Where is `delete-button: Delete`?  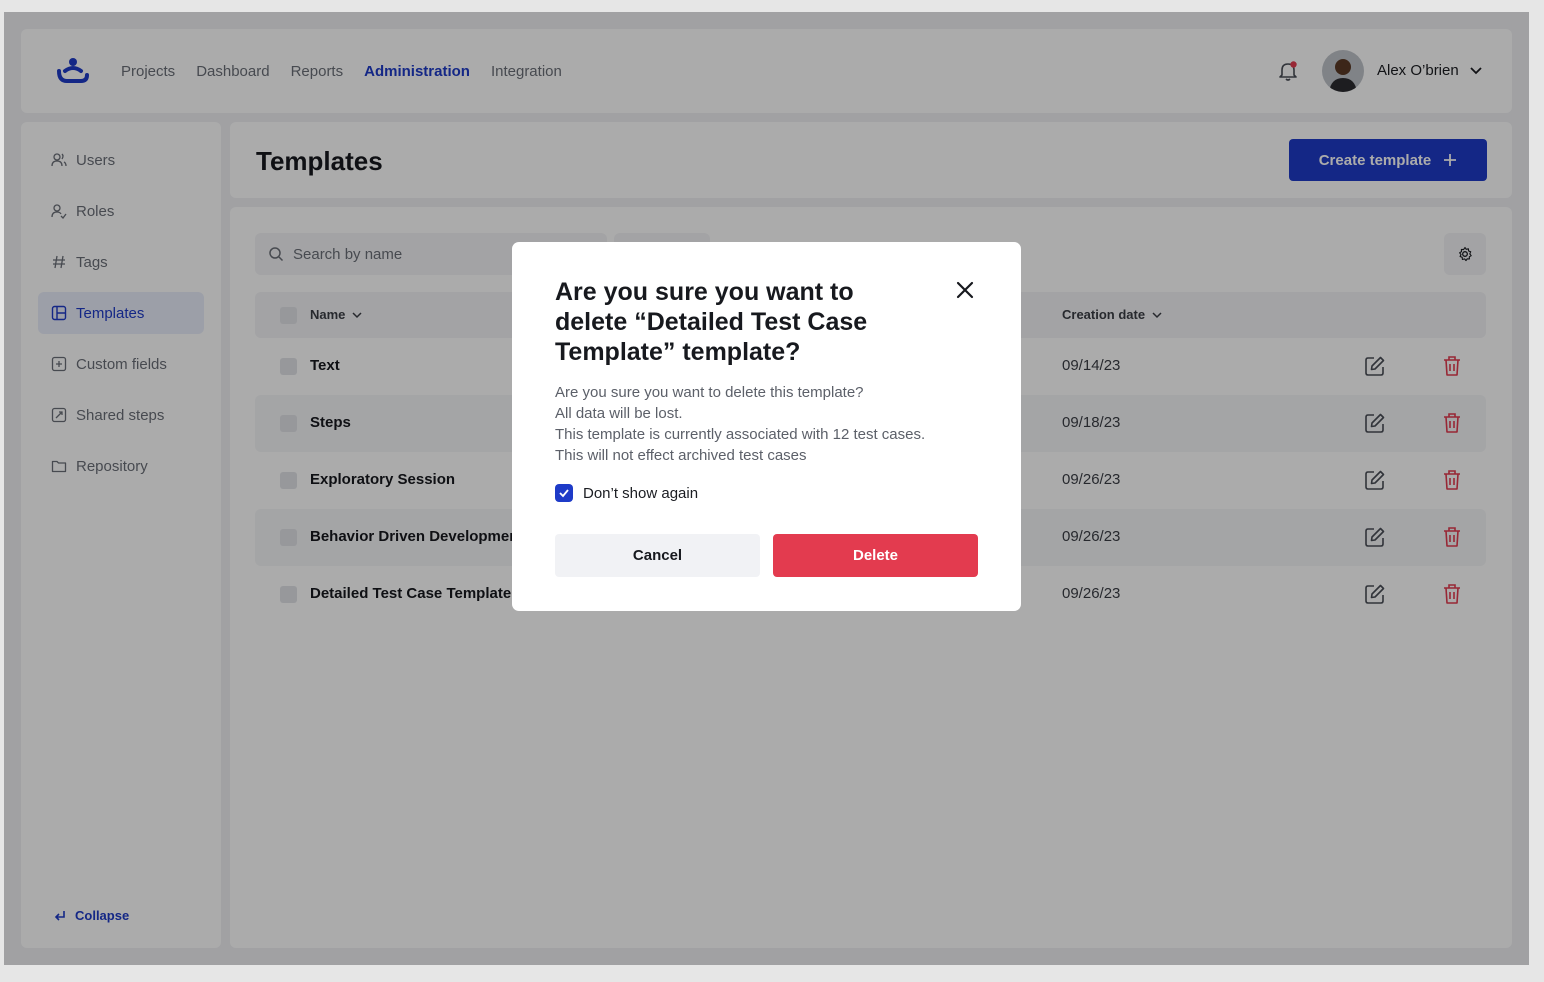
delete-button: Delete is located at coordinates (875, 555).